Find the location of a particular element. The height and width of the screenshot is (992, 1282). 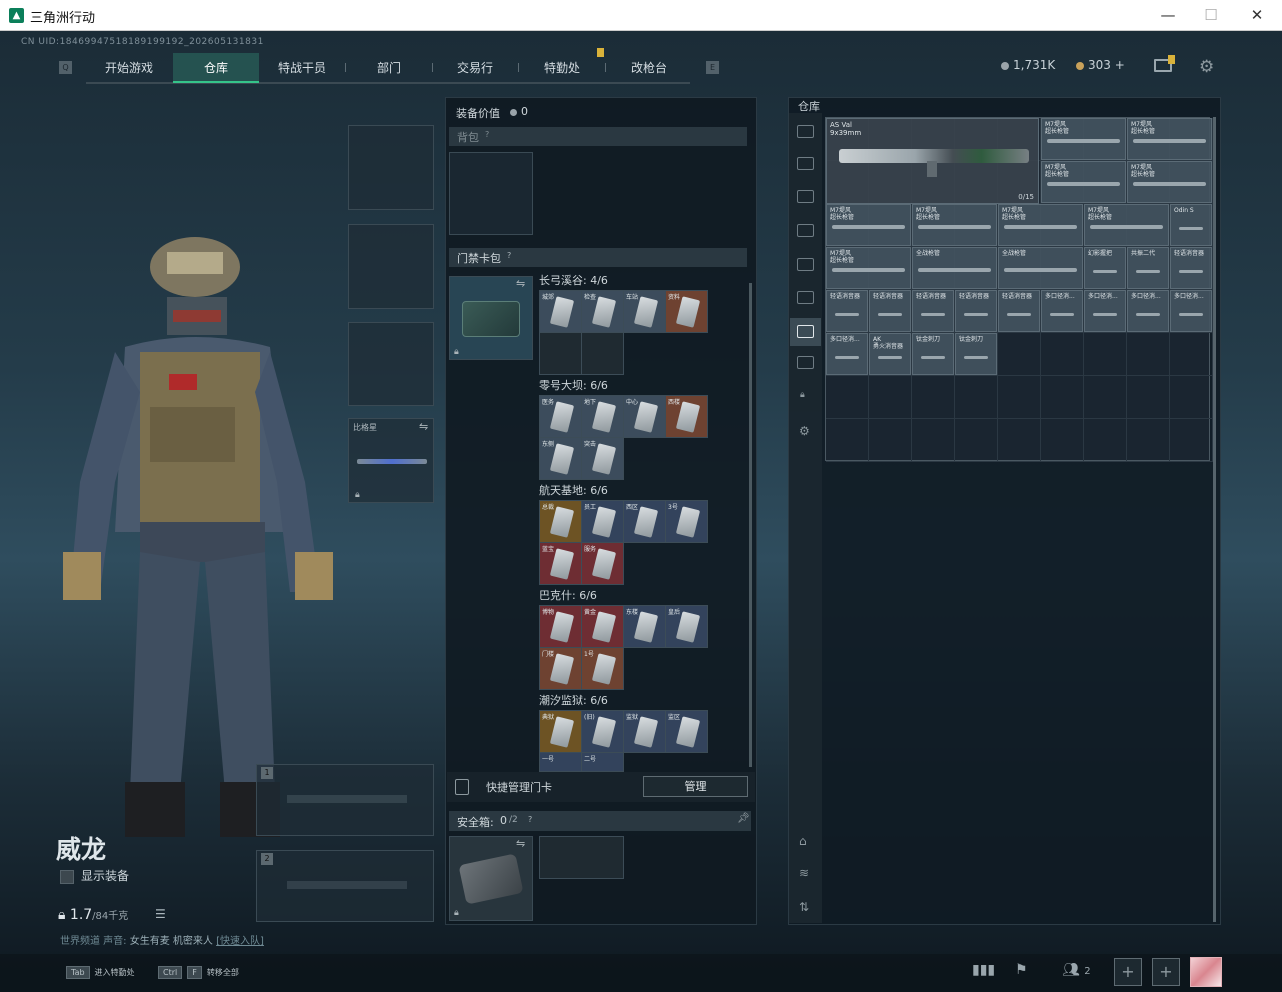

backpack-slot is located at coordinates (491, 193).